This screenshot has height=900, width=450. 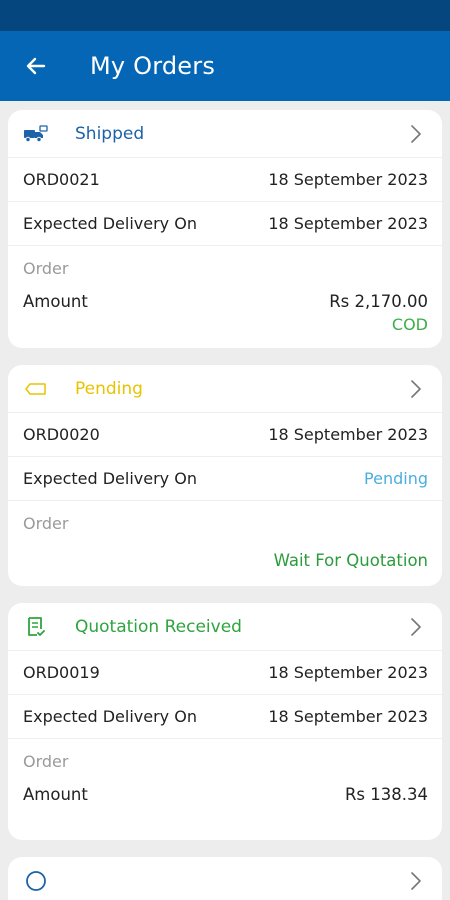 I want to click on order-card-partial, so click(x=225, y=878).